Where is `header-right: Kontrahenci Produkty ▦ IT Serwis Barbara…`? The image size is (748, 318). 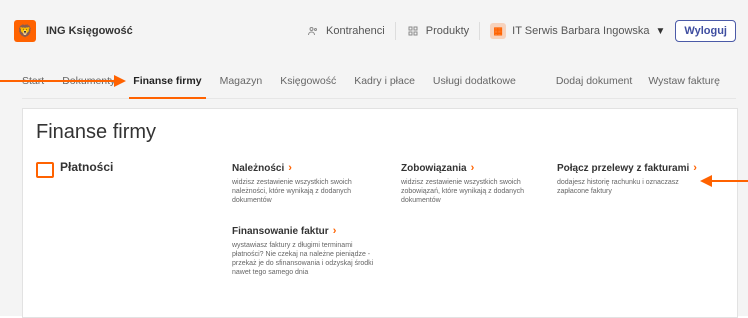 header-right: Kontrahenci Produkty ▦ IT Serwis Barbara… is located at coordinates (521, 31).